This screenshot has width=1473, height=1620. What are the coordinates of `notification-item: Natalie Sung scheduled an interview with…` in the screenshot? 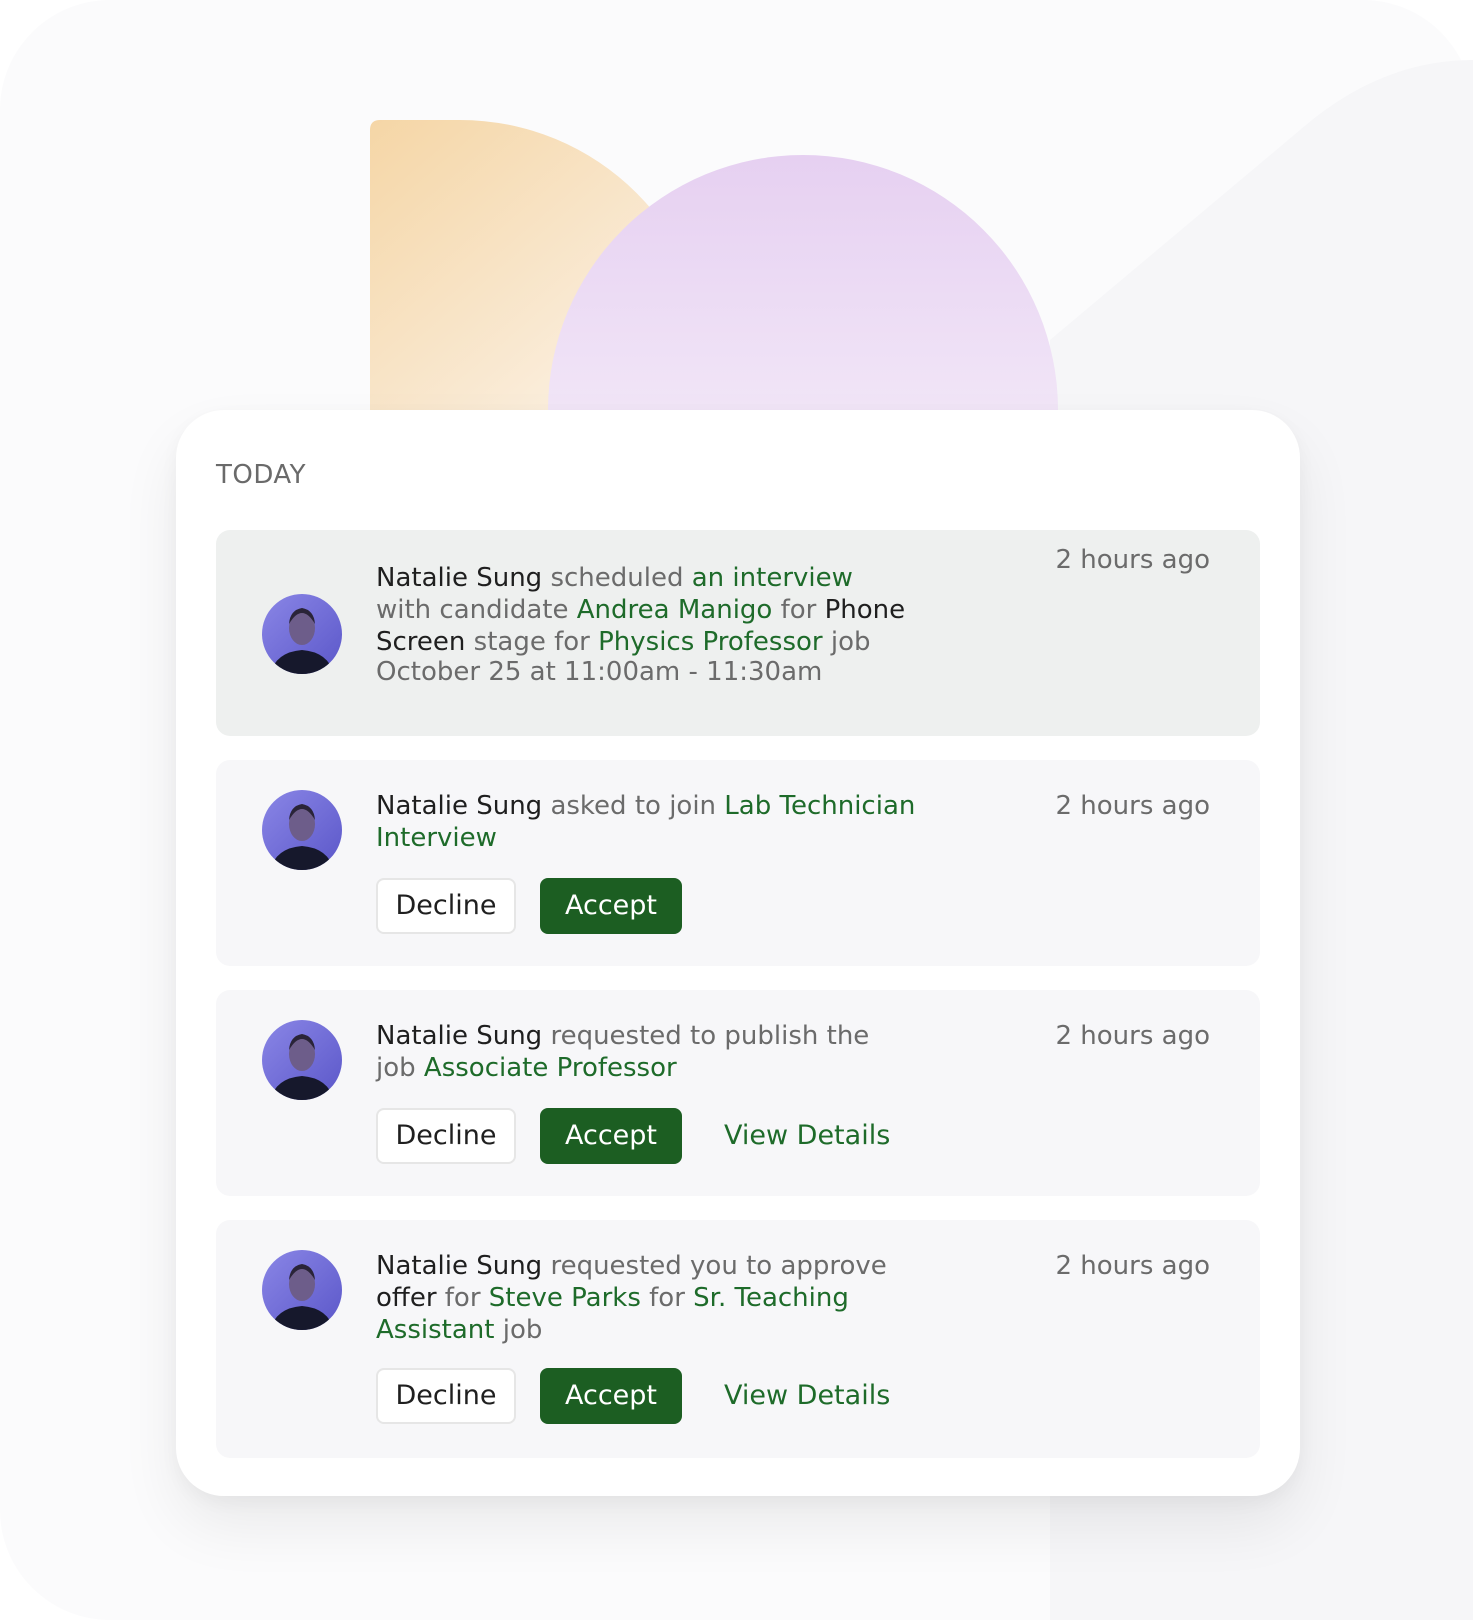 It's located at (738, 633).